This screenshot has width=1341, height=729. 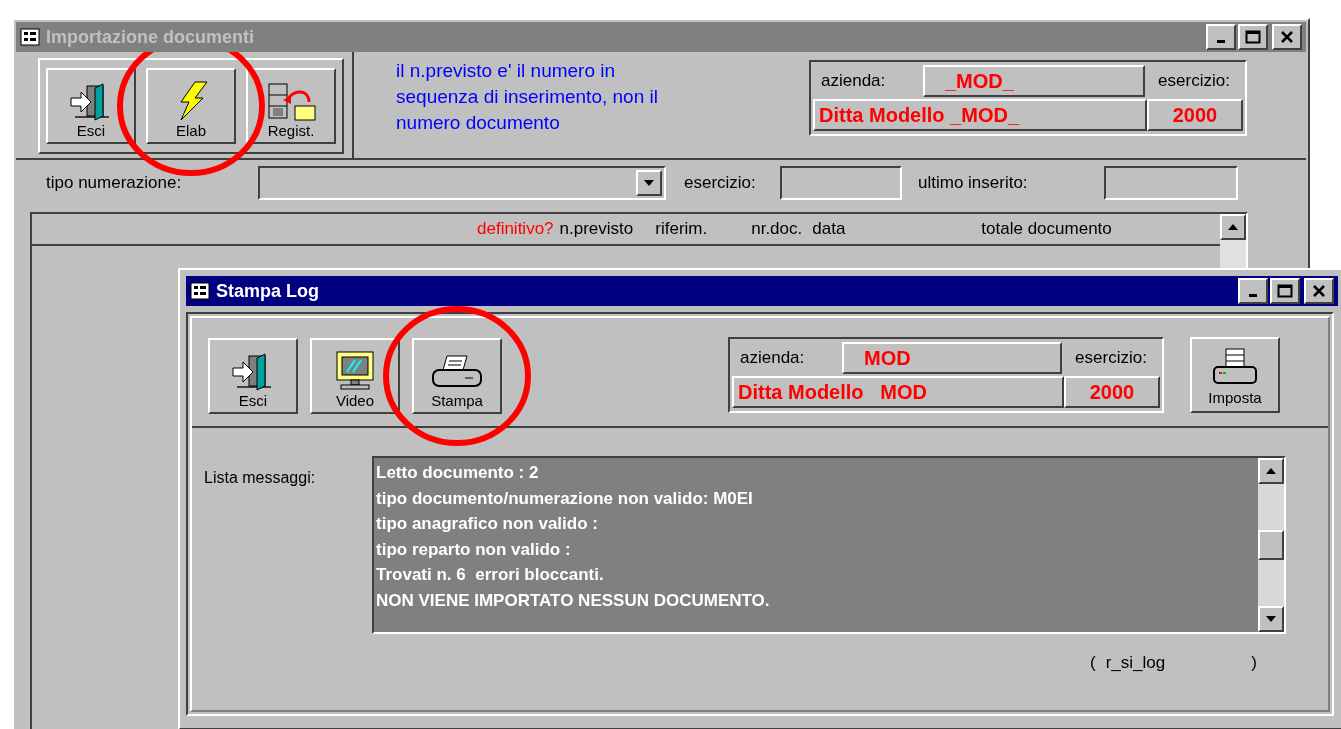 What do you see at coordinates (596, 229) in the screenshot?
I see `column-header: n.previsto` at bounding box center [596, 229].